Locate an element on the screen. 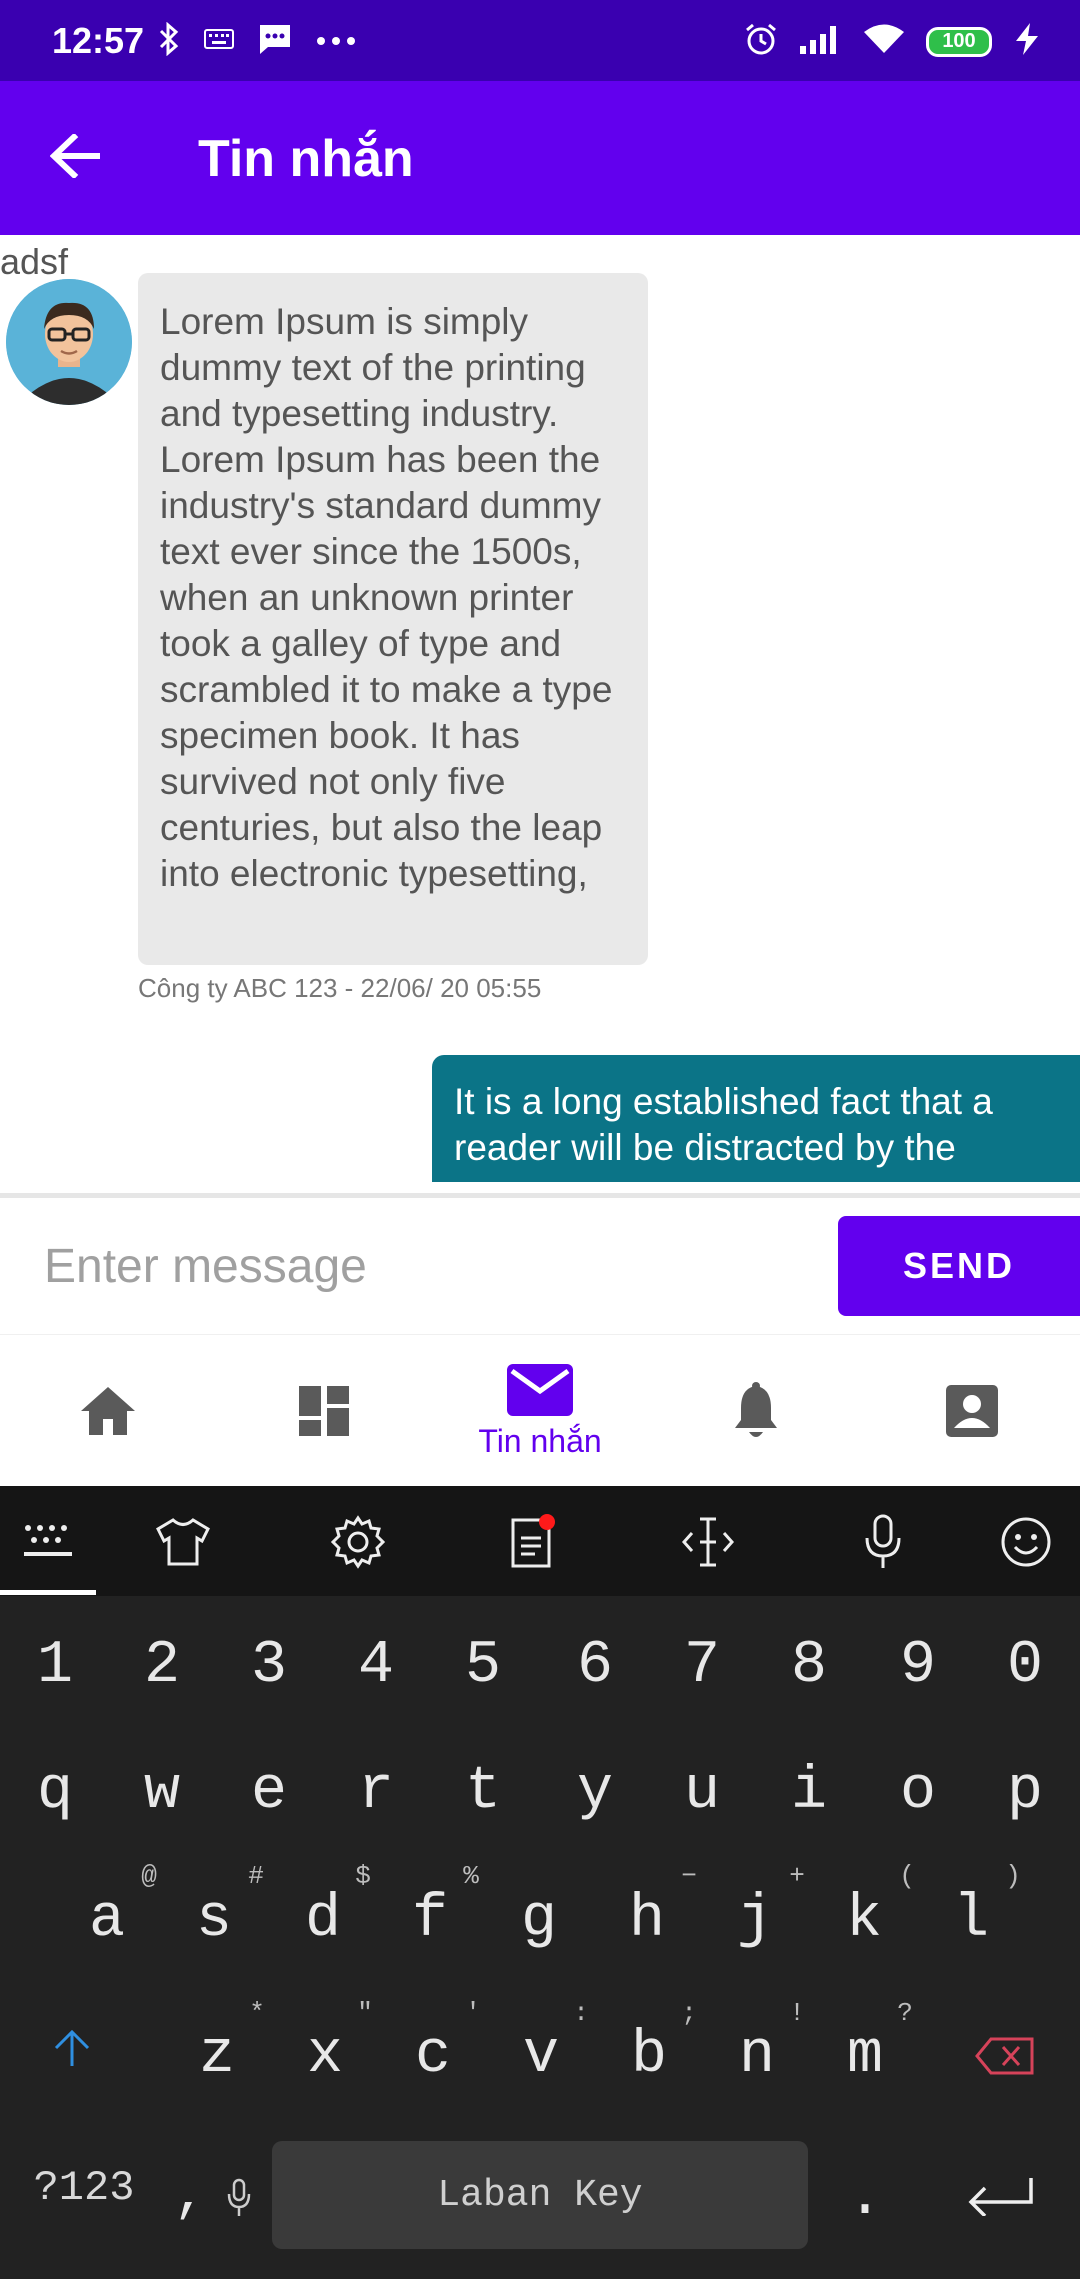 This screenshot has height=2279, width=1080. settings-icon is located at coordinates (358, 1542).